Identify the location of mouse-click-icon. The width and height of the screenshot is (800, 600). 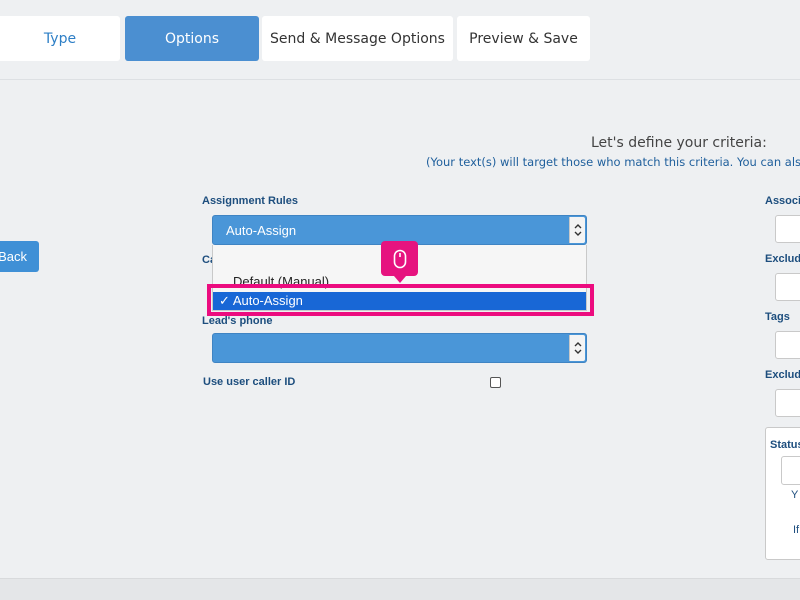
(399, 262).